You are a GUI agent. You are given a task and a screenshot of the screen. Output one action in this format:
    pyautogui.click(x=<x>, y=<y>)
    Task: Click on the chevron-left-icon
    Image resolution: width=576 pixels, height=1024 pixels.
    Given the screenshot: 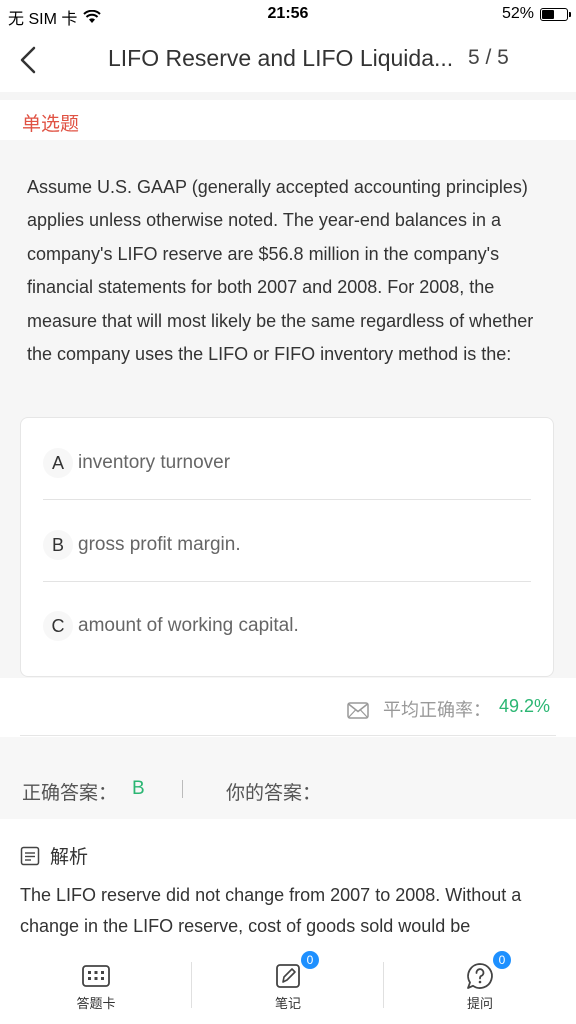 What is the action you would take?
    pyautogui.click(x=28, y=60)
    